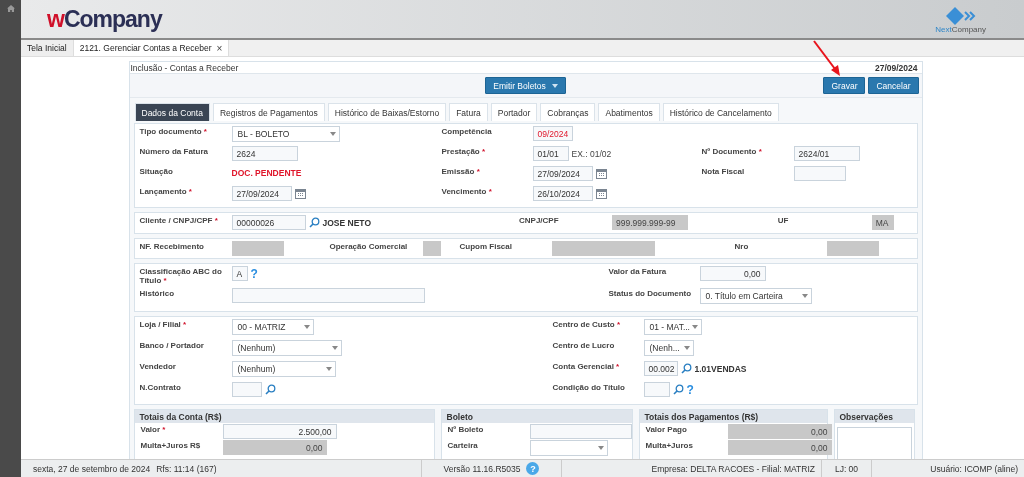 This screenshot has width=1024, height=477. What do you see at coordinates (156, 171) in the screenshot?
I see `field-label: Situação` at bounding box center [156, 171].